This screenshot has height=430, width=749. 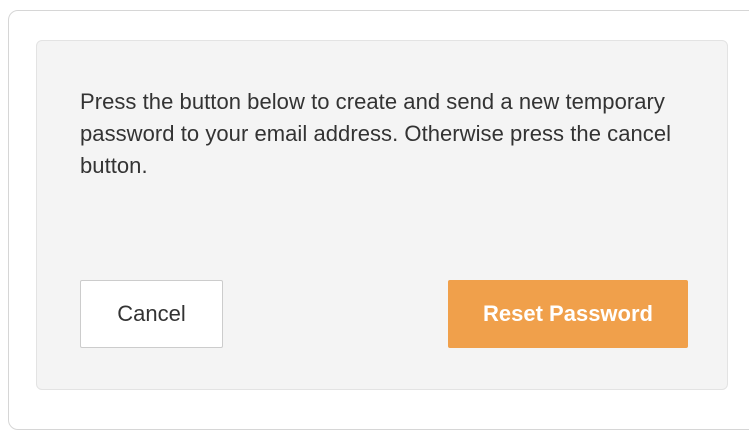 I want to click on reset-password-button: Reset Password, so click(x=568, y=314).